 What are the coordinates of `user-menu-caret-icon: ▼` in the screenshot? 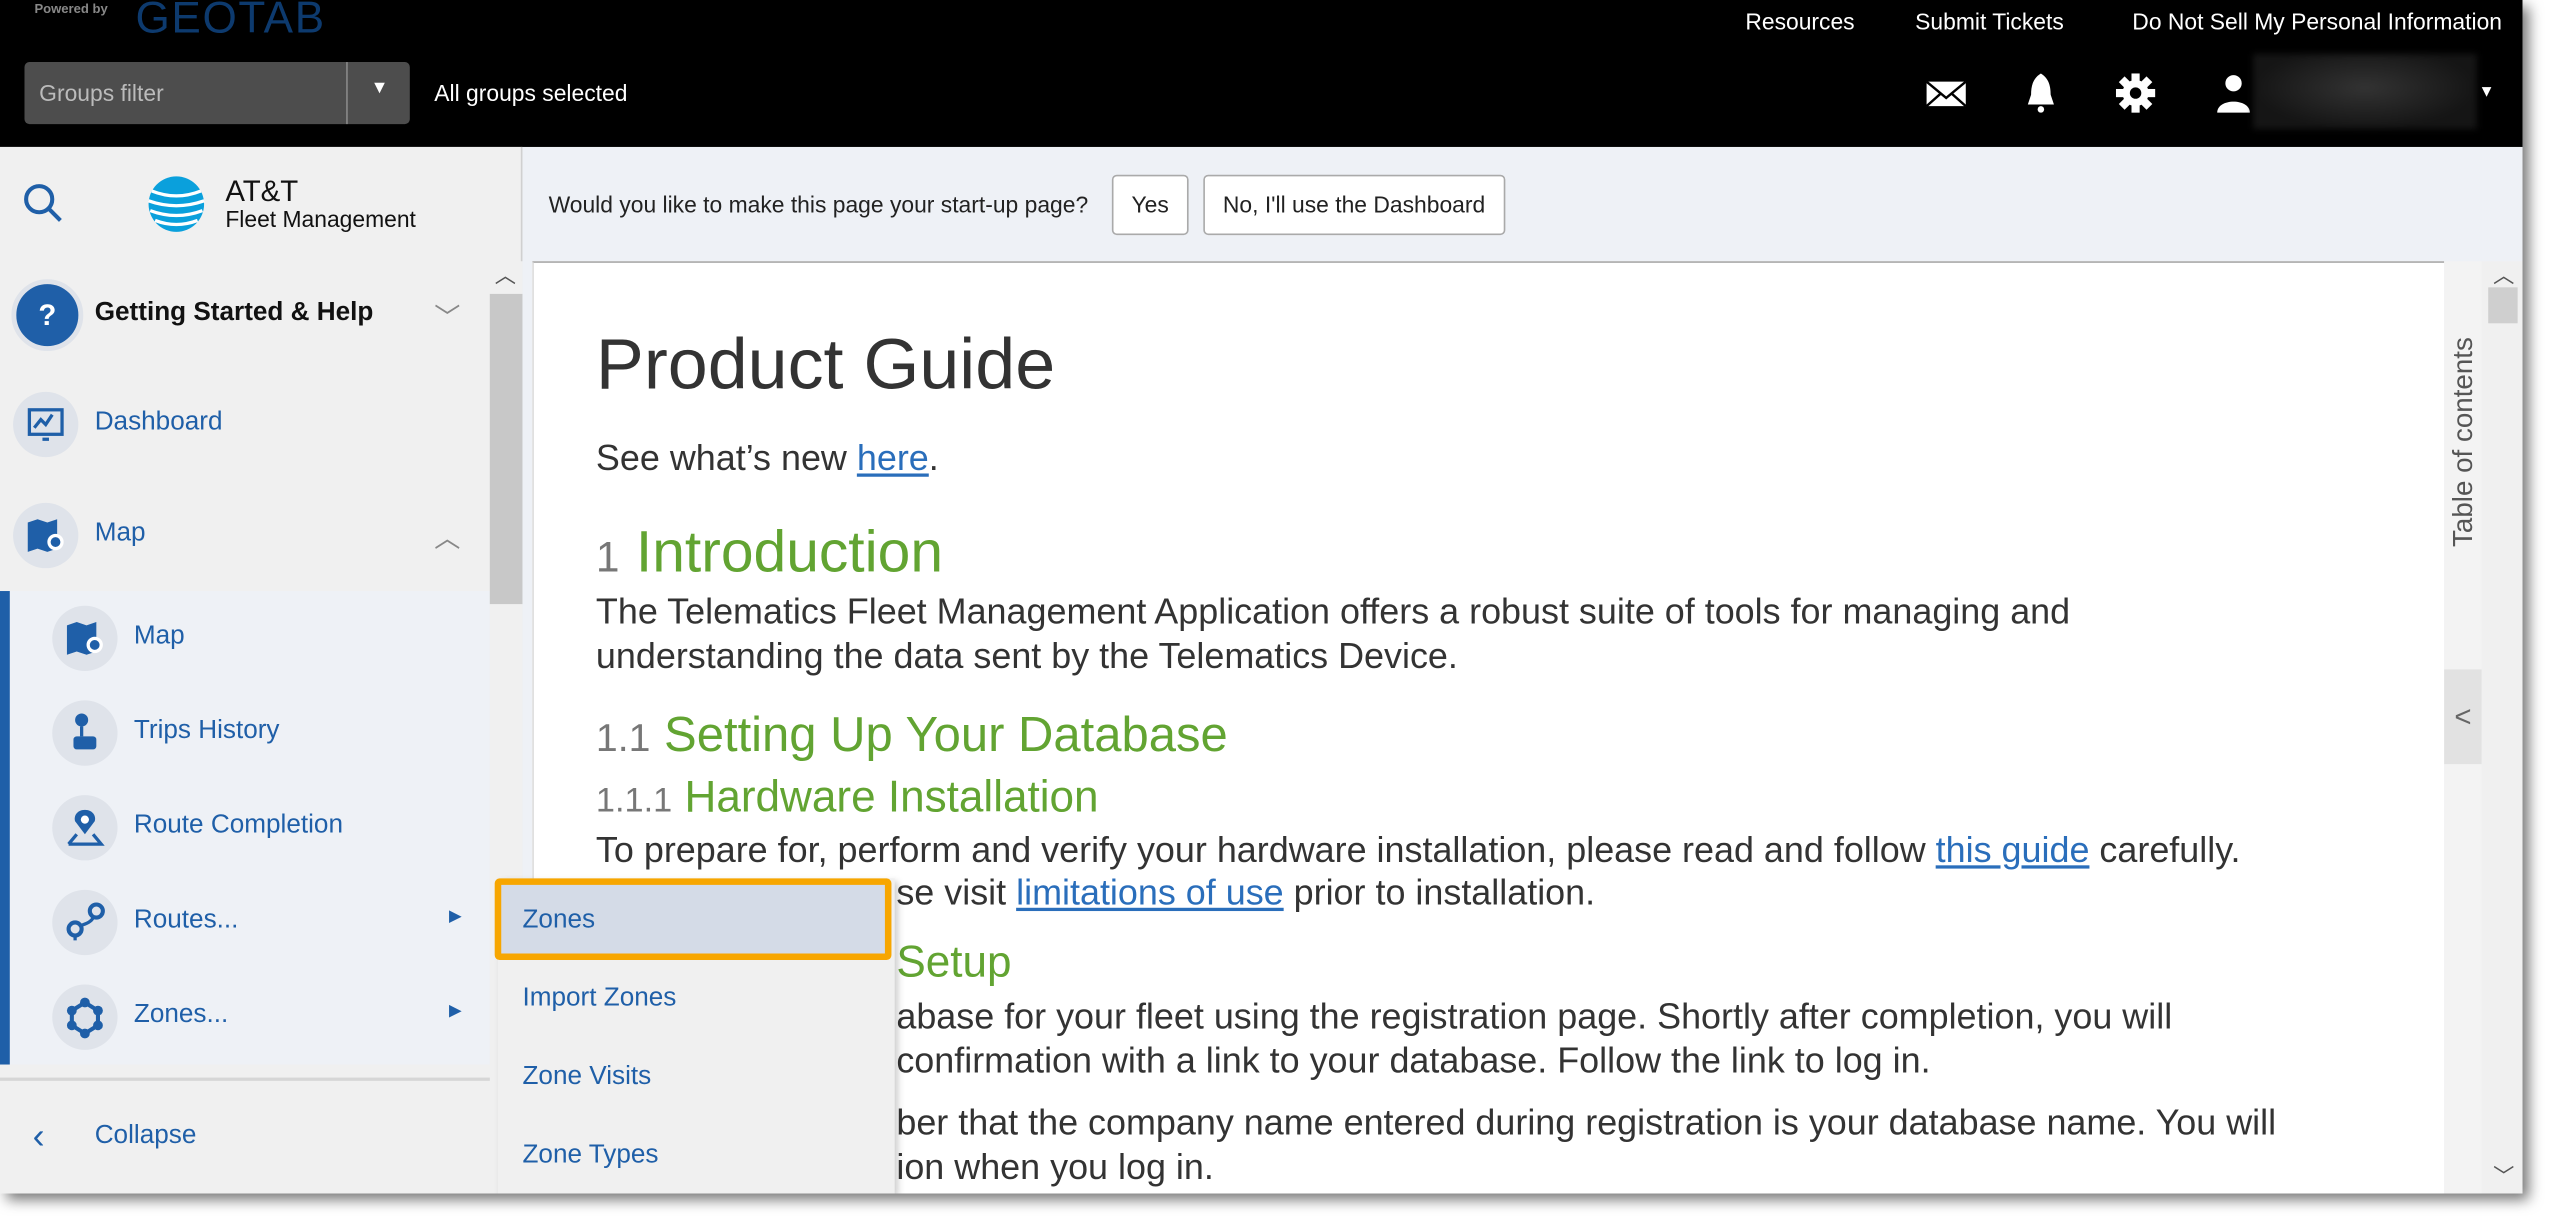 It's located at (2486, 92).